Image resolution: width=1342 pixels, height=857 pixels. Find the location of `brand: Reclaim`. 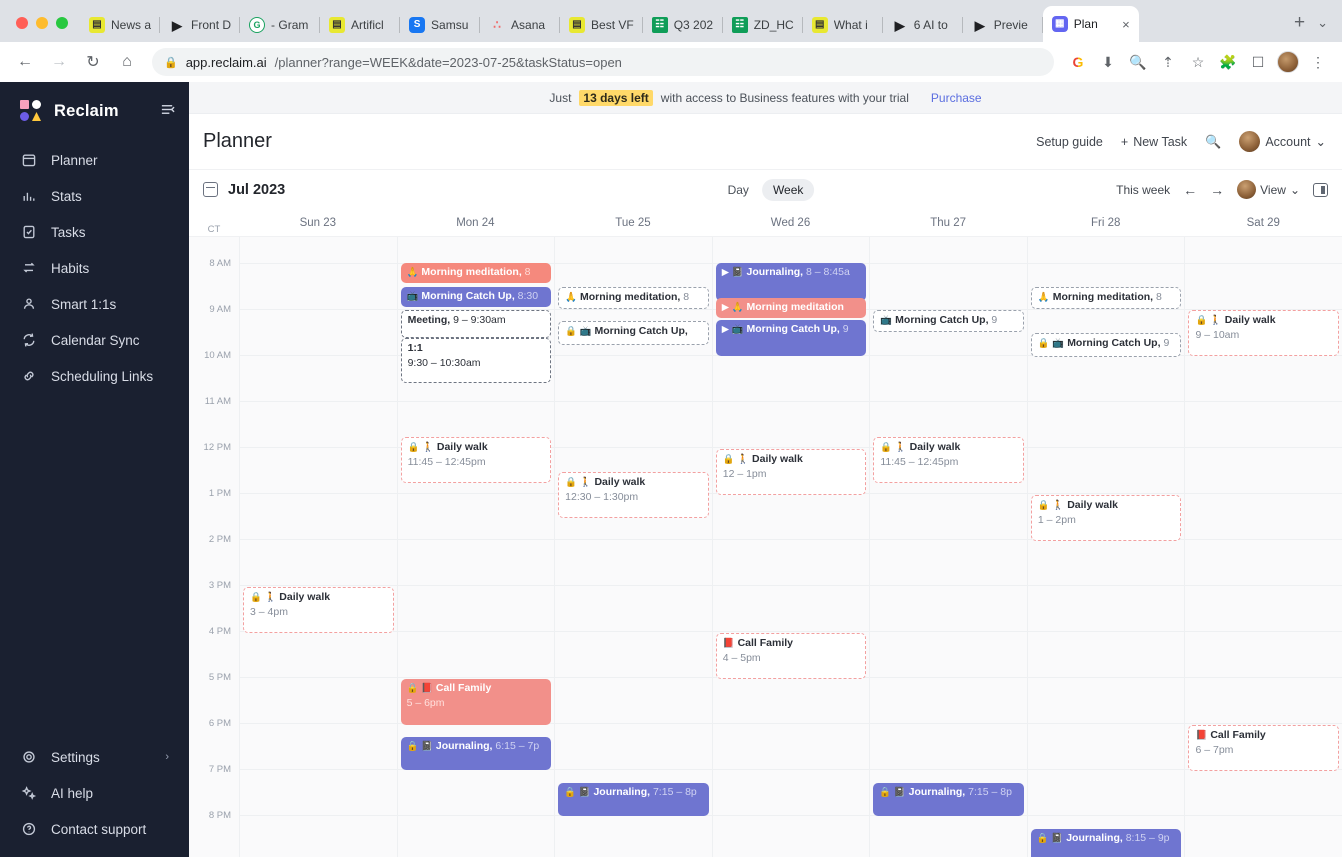

brand: Reclaim is located at coordinates (94, 115).